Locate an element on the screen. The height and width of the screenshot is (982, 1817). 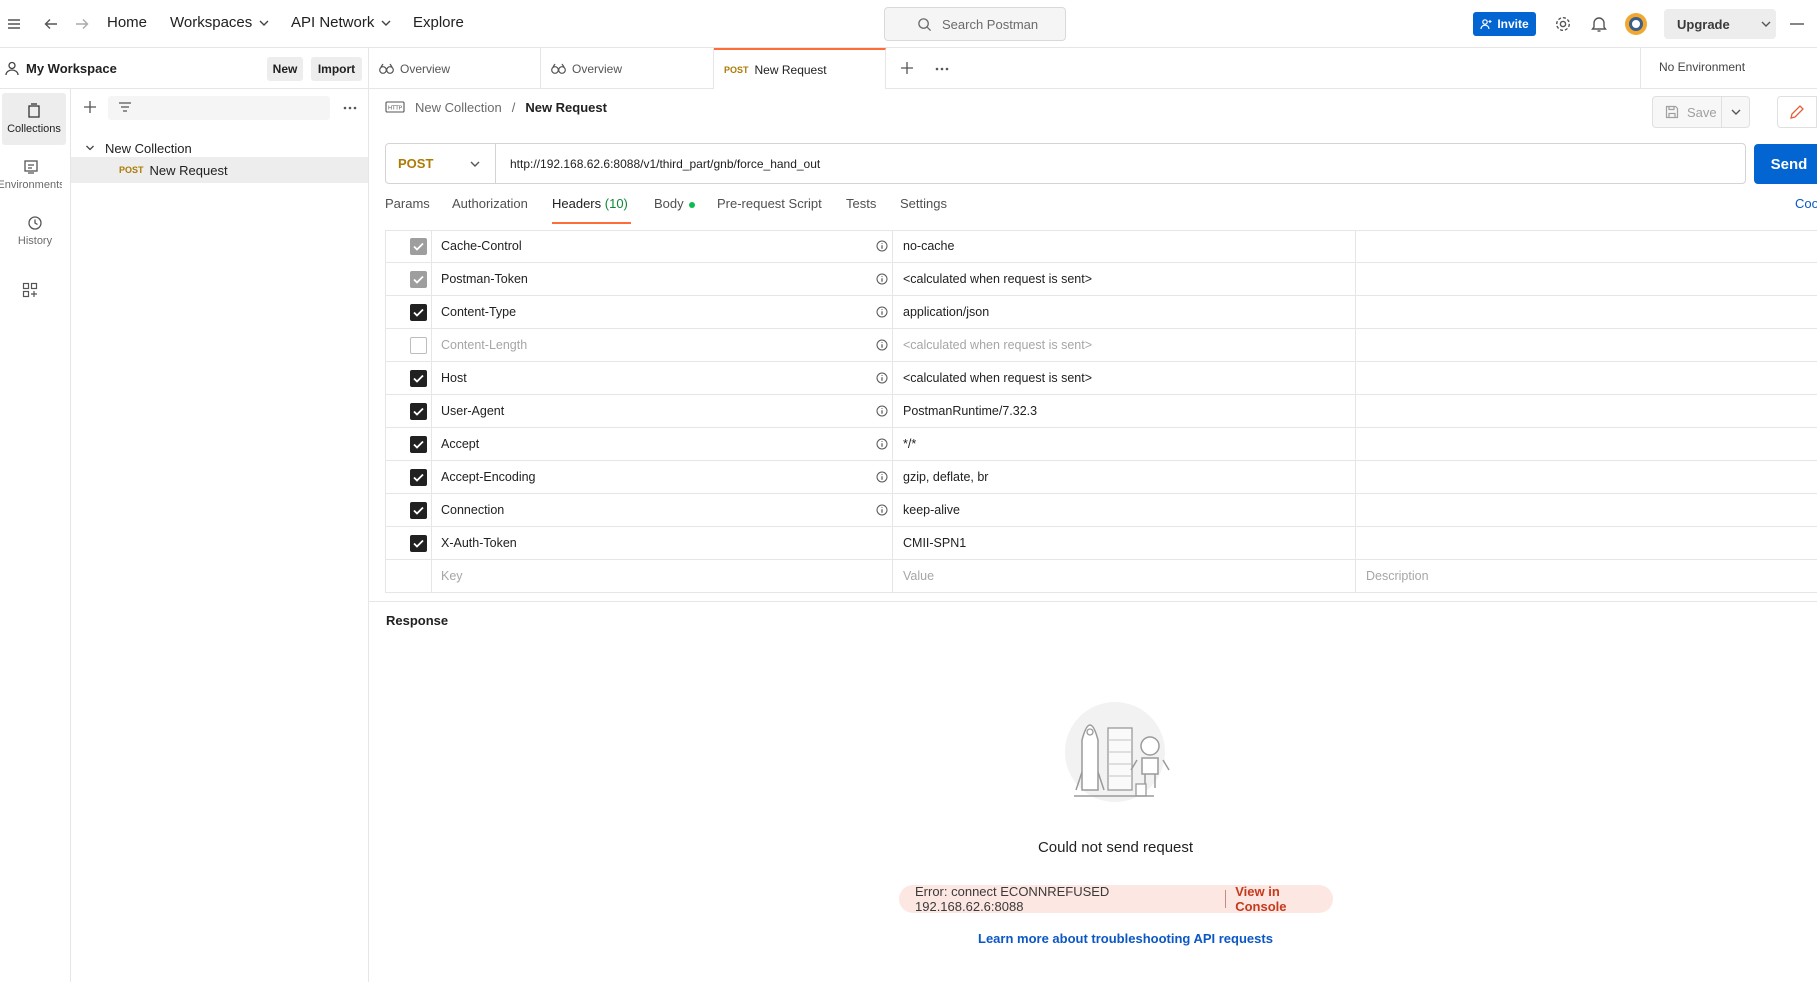
notifications-bell-icon is located at coordinates (1599, 24).